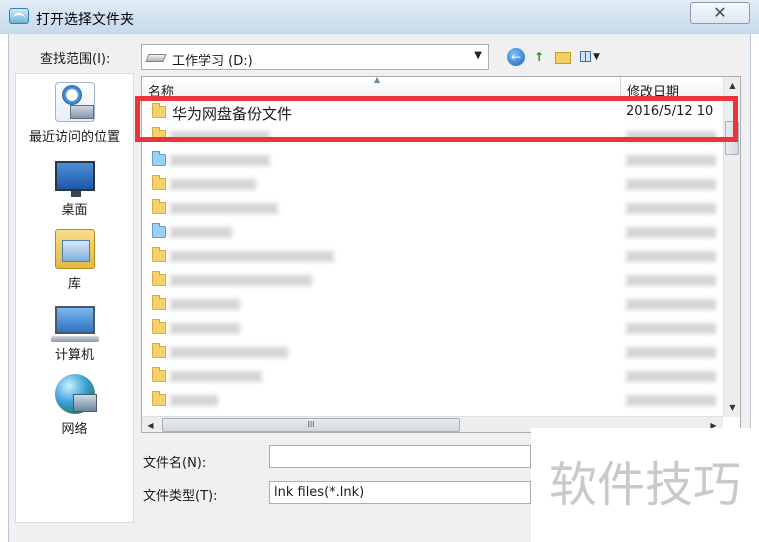  What do you see at coordinates (74, 324) in the screenshot?
I see `computer-icon` at bounding box center [74, 324].